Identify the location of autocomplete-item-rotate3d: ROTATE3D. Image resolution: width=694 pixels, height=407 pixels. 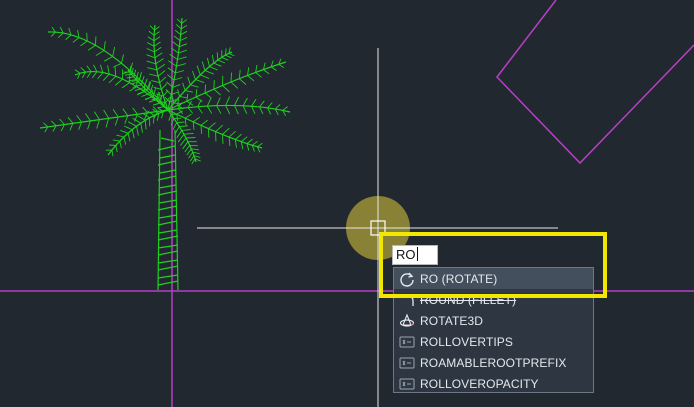
(493, 320).